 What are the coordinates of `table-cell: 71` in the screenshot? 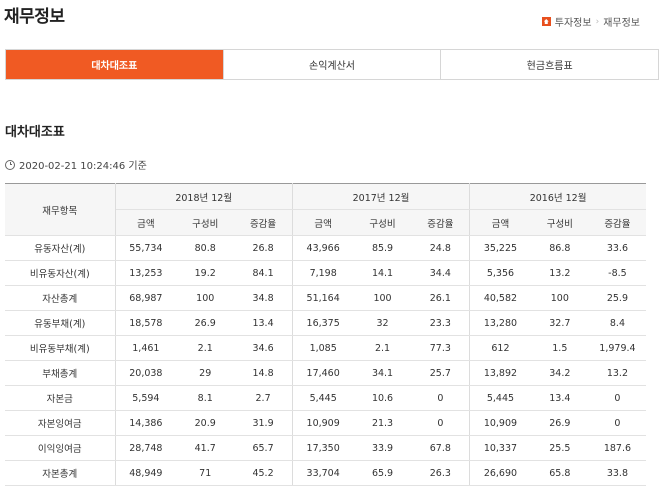 It's located at (205, 473).